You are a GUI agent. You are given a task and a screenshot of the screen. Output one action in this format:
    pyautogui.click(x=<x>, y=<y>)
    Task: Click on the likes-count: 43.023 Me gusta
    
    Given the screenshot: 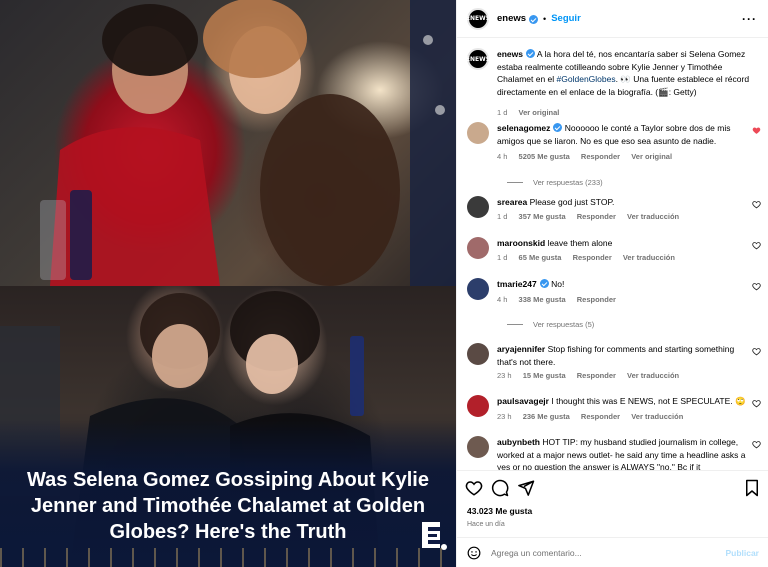 What is the action you would take?
    pyautogui.click(x=499, y=511)
    